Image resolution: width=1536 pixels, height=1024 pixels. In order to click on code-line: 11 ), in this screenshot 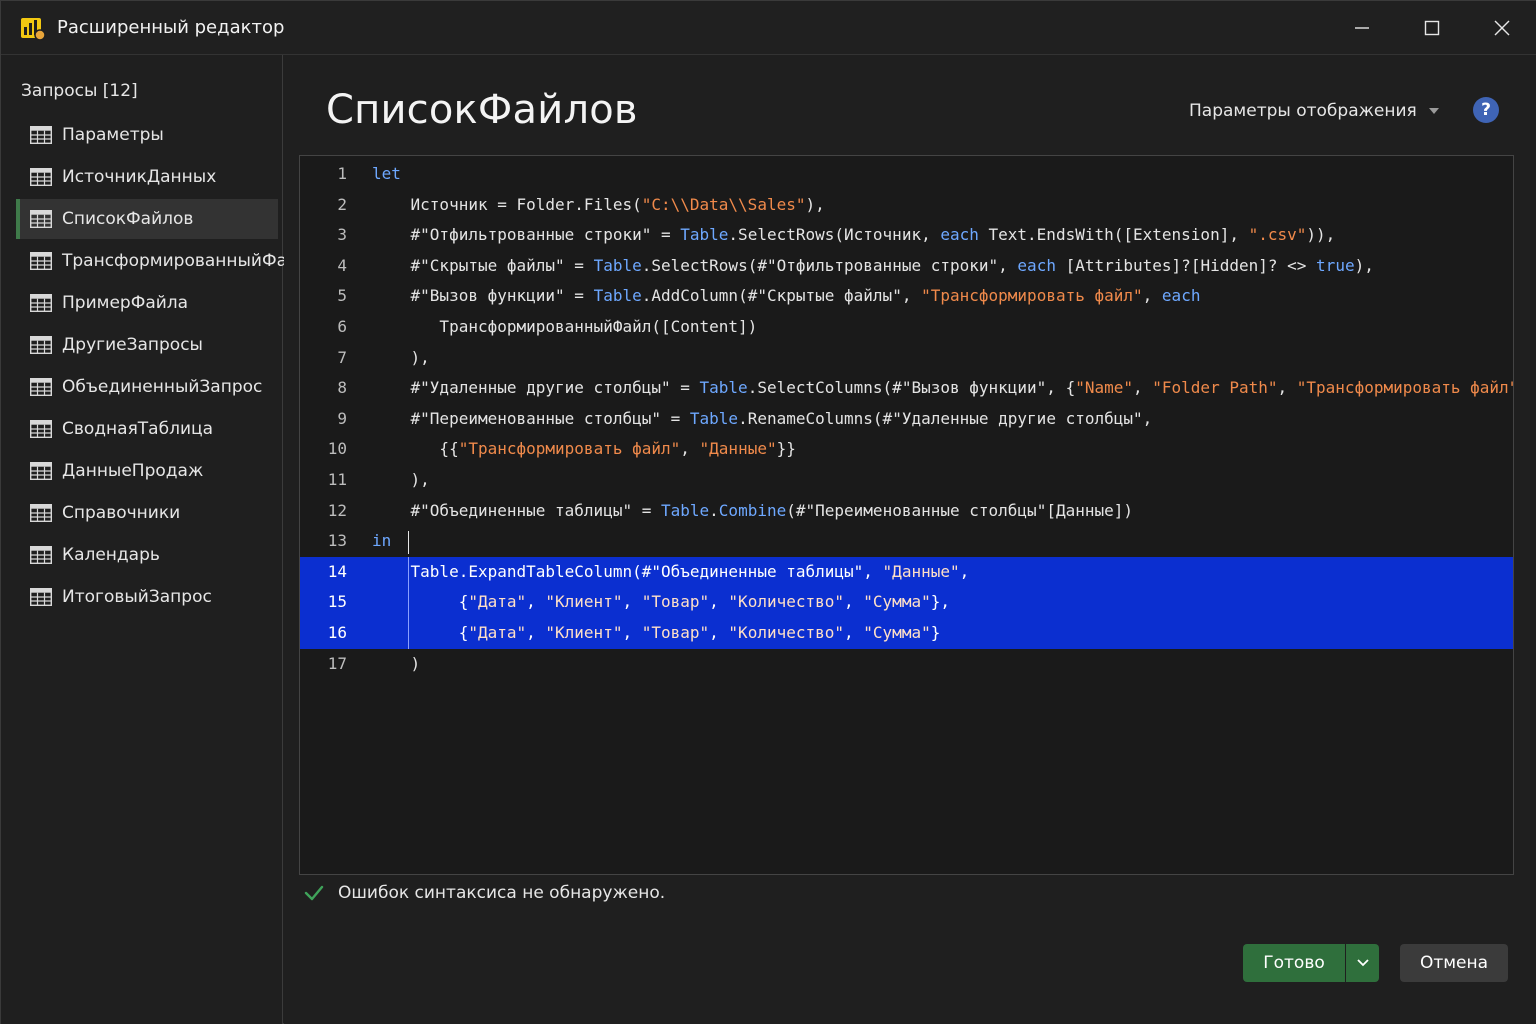, I will do `click(906, 480)`.